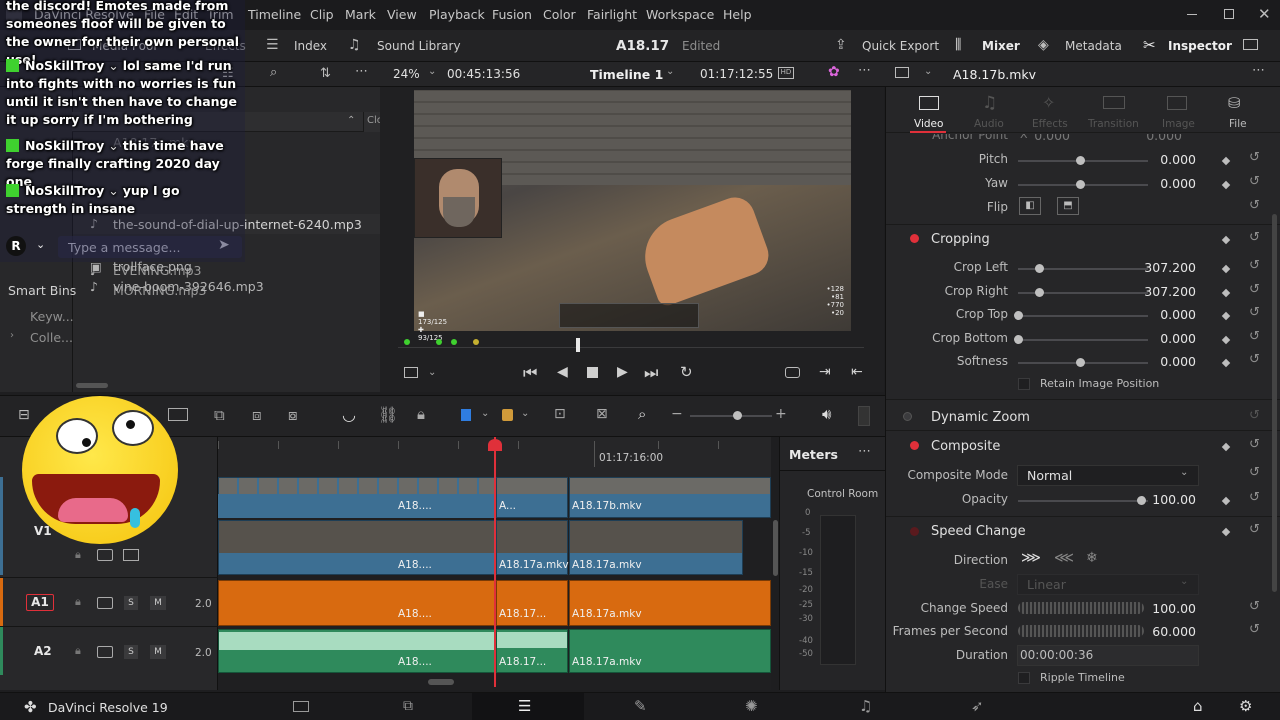 The width and height of the screenshot is (1280, 720). What do you see at coordinates (1048, 102) in the screenshot?
I see `effects-tab-icon: ✧` at bounding box center [1048, 102].